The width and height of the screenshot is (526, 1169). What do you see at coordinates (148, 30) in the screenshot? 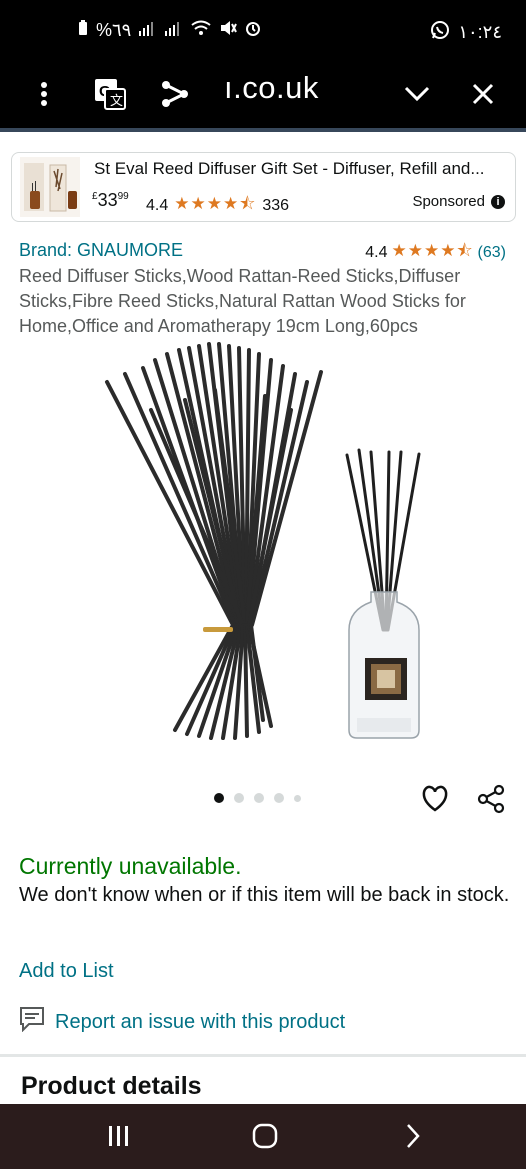
I see `signal-icon` at bounding box center [148, 30].